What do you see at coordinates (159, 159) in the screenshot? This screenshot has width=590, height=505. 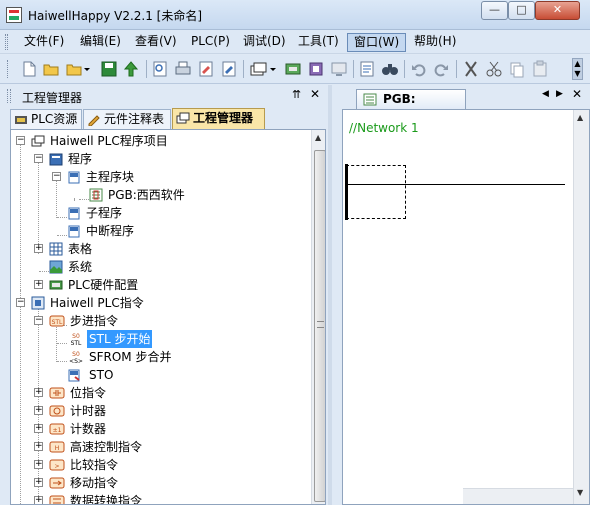 I see `tree-item-program: − 程序` at bounding box center [159, 159].